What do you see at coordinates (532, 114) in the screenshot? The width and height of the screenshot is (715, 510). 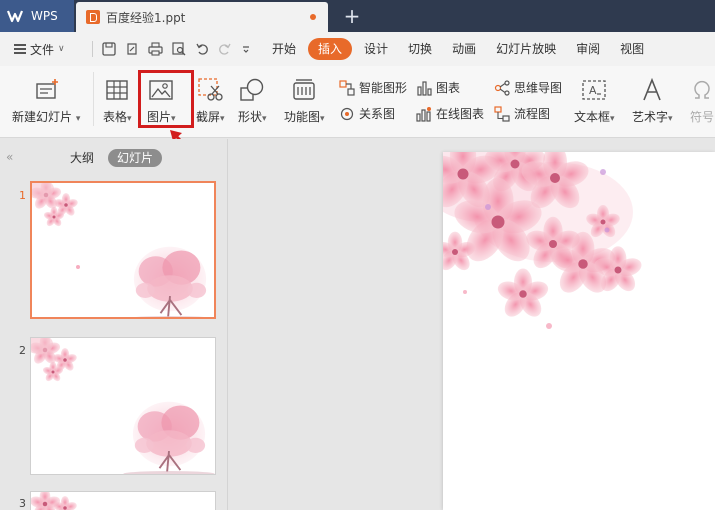 I see `flowchart-label: 流程图` at bounding box center [532, 114].